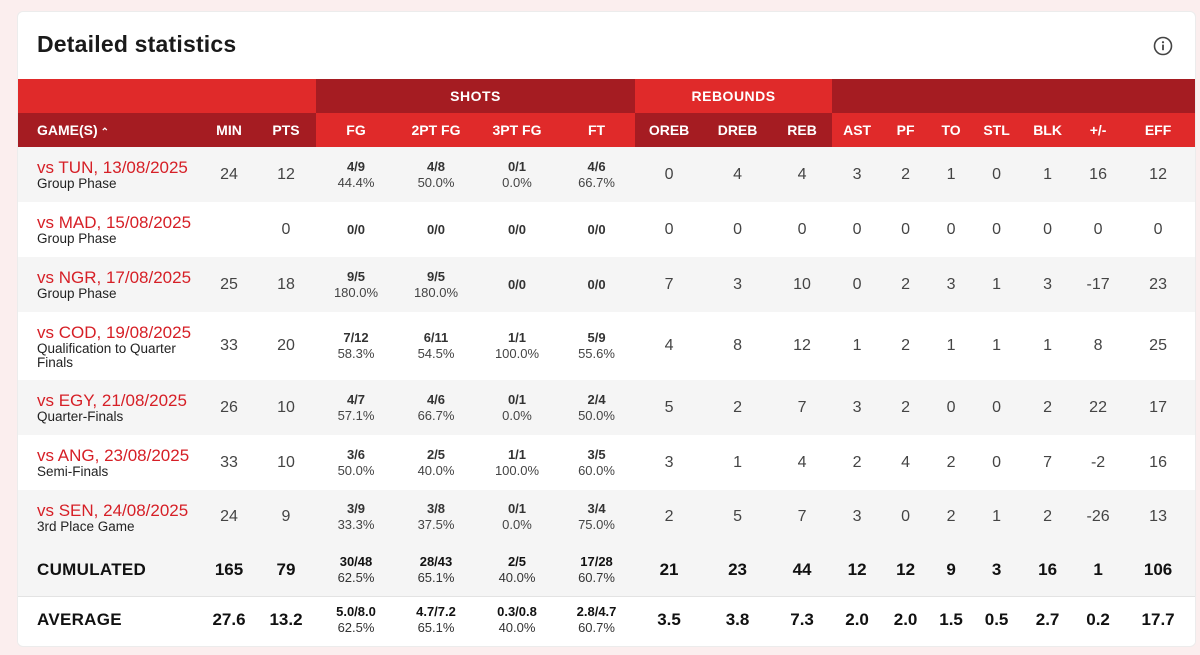 The width and height of the screenshot is (1200, 655). What do you see at coordinates (738, 570) in the screenshot?
I see `stat-dreb: 23` at bounding box center [738, 570].